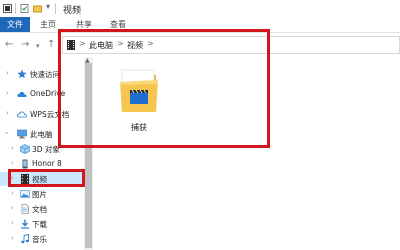  Describe the element at coordinates (9, 45) in the screenshot. I see `back-arrow-icon: ←` at that location.